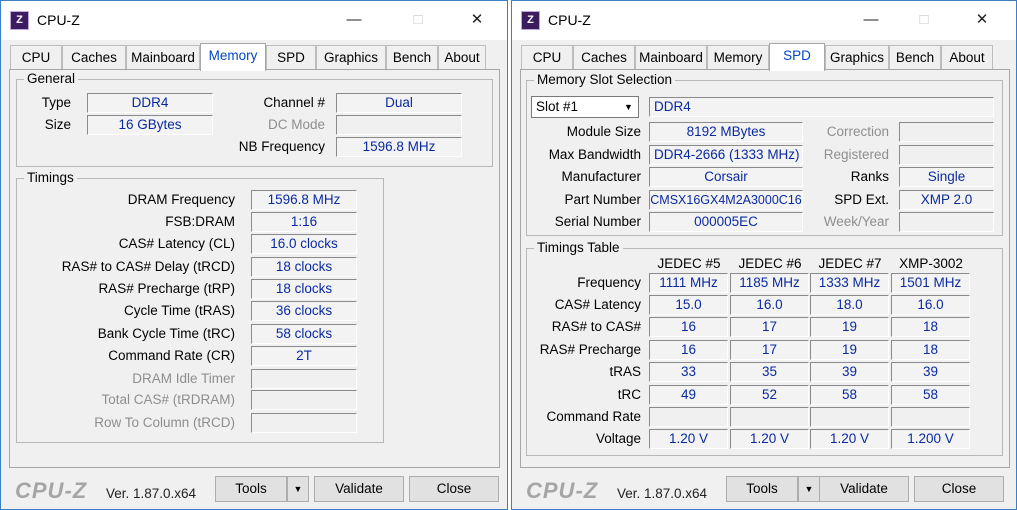 The image size is (1017, 510). I want to click on nb-frequency-label: NB Frequency, so click(281, 146).